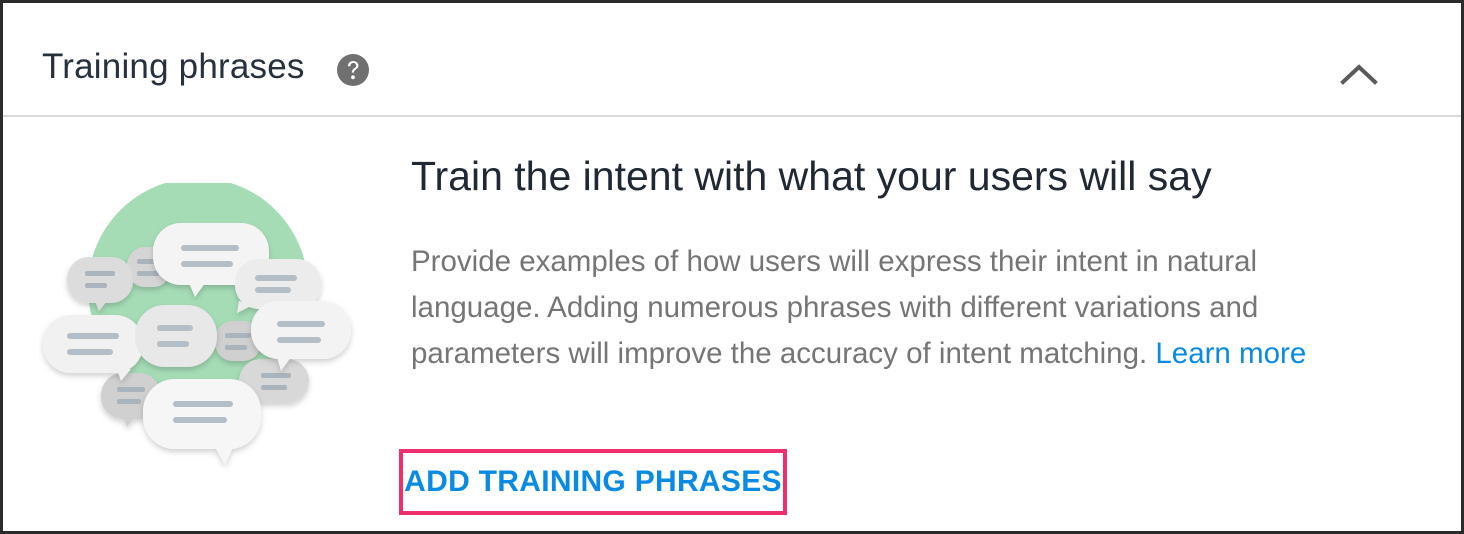 Image resolution: width=1464 pixels, height=534 pixels. Describe the element at coordinates (593, 482) in the screenshot. I see `add-training-phrases-button: ADD TRAINING PHRASES` at that location.